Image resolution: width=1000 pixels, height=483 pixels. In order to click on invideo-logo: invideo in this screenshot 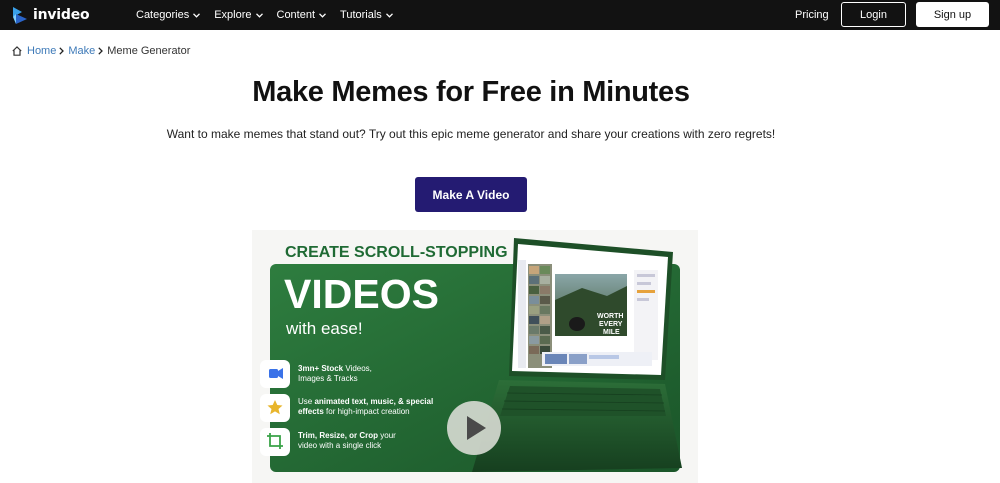, I will do `click(51, 15)`.